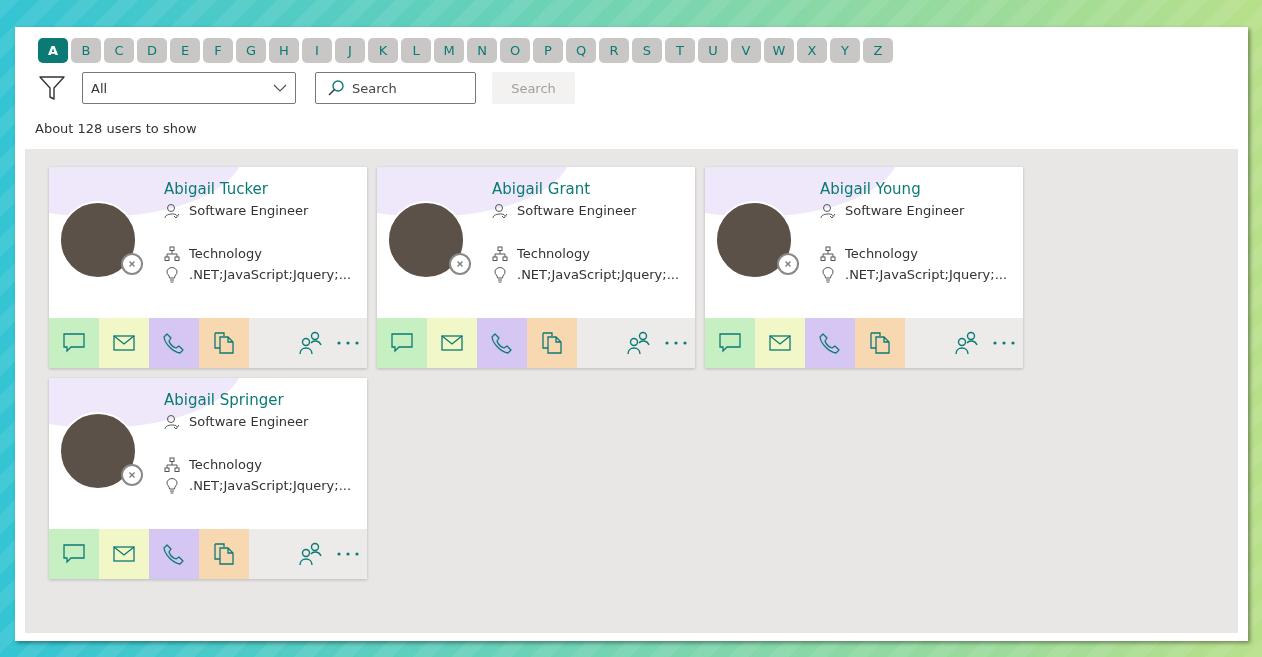  What do you see at coordinates (746, 50) in the screenshot?
I see `letter-tab: V` at bounding box center [746, 50].